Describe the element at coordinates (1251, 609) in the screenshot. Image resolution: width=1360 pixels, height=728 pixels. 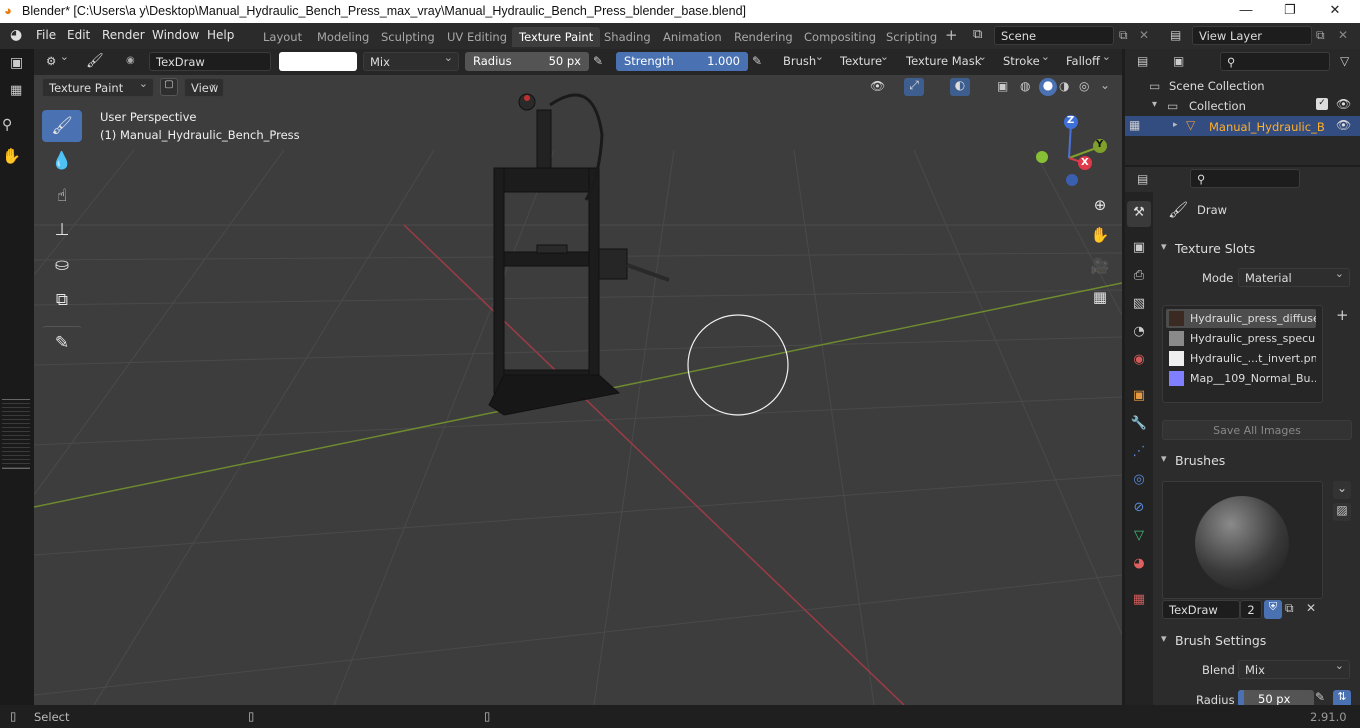
I see `brush-users-count: 2` at that location.